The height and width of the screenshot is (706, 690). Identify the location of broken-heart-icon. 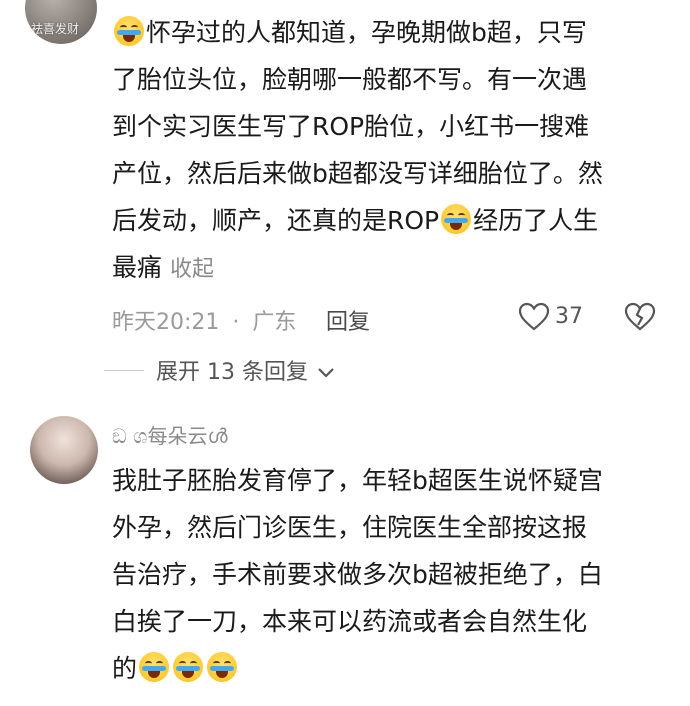
(640, 317).